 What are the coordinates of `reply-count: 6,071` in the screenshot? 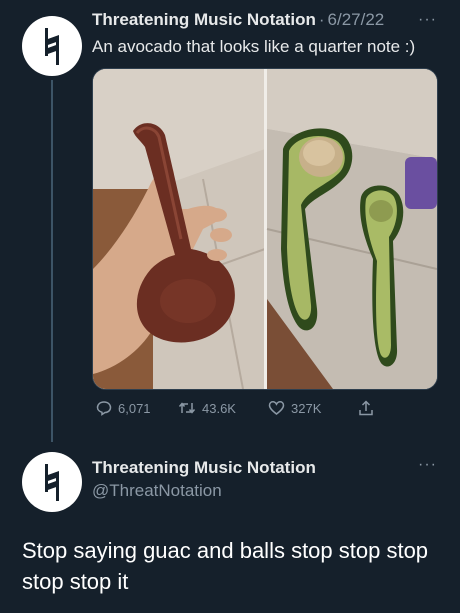 It's located at (134, 408).